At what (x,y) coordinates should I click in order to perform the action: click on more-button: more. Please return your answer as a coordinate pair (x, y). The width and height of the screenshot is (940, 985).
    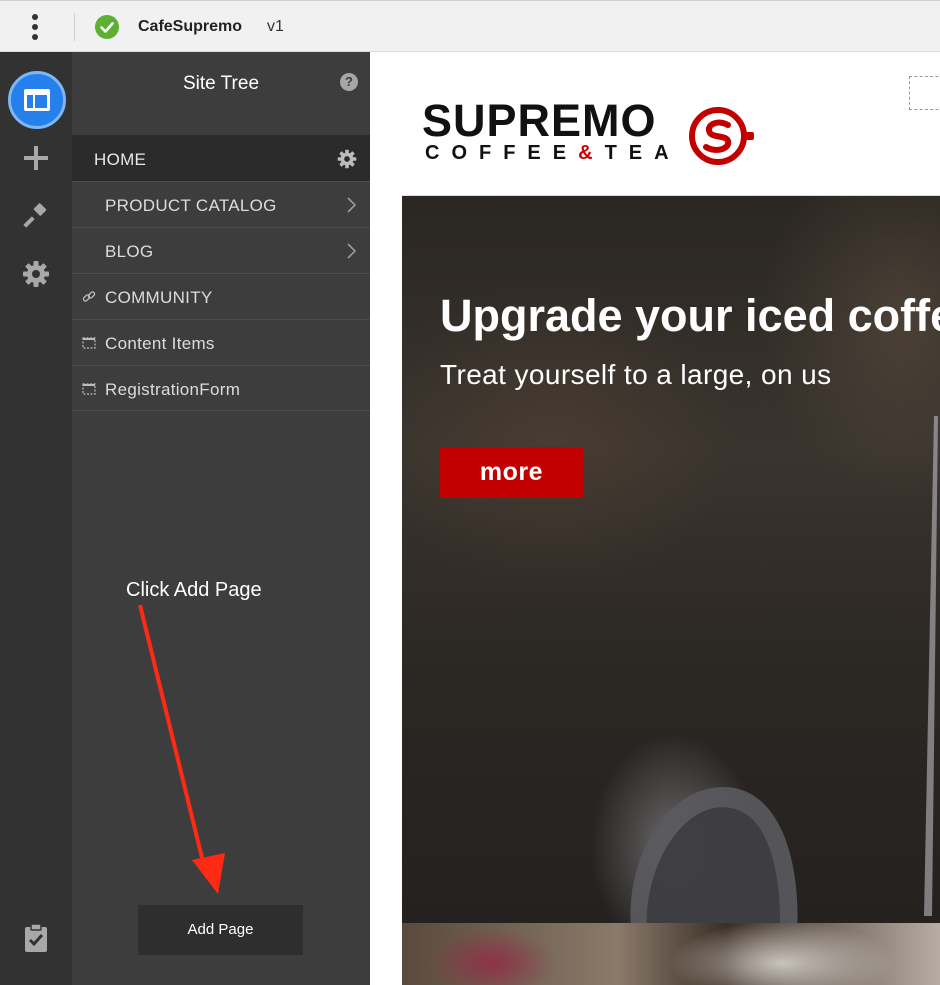
    Looking at the image, I should click on (511, 472).